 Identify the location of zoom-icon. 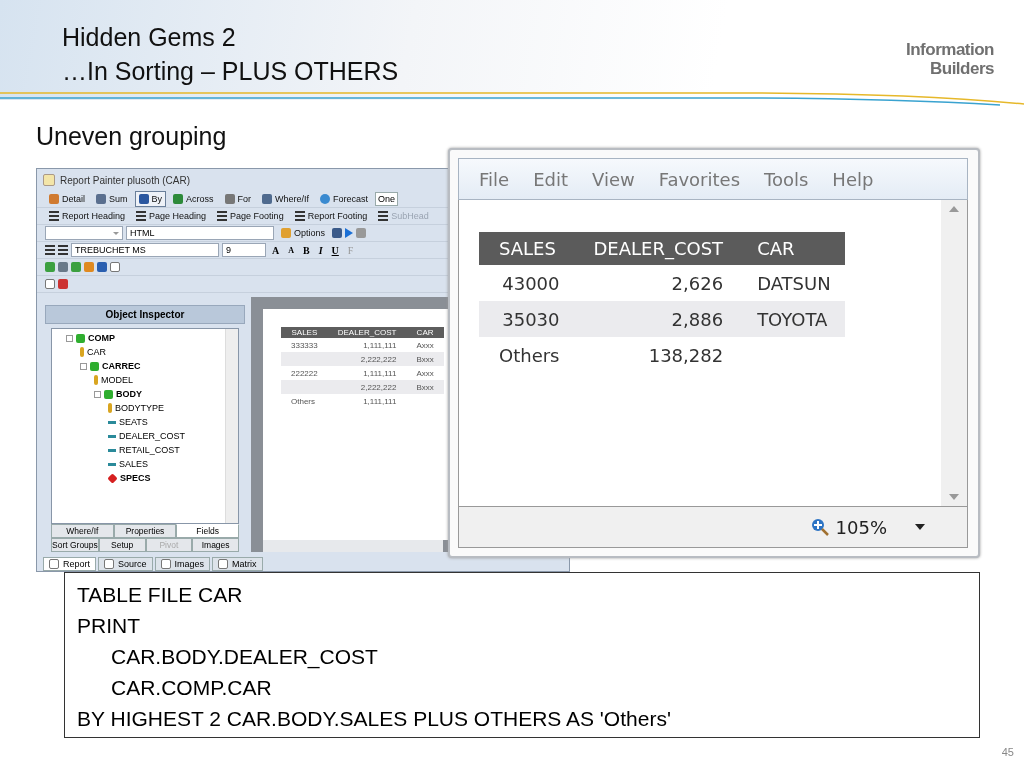
(819, 527).